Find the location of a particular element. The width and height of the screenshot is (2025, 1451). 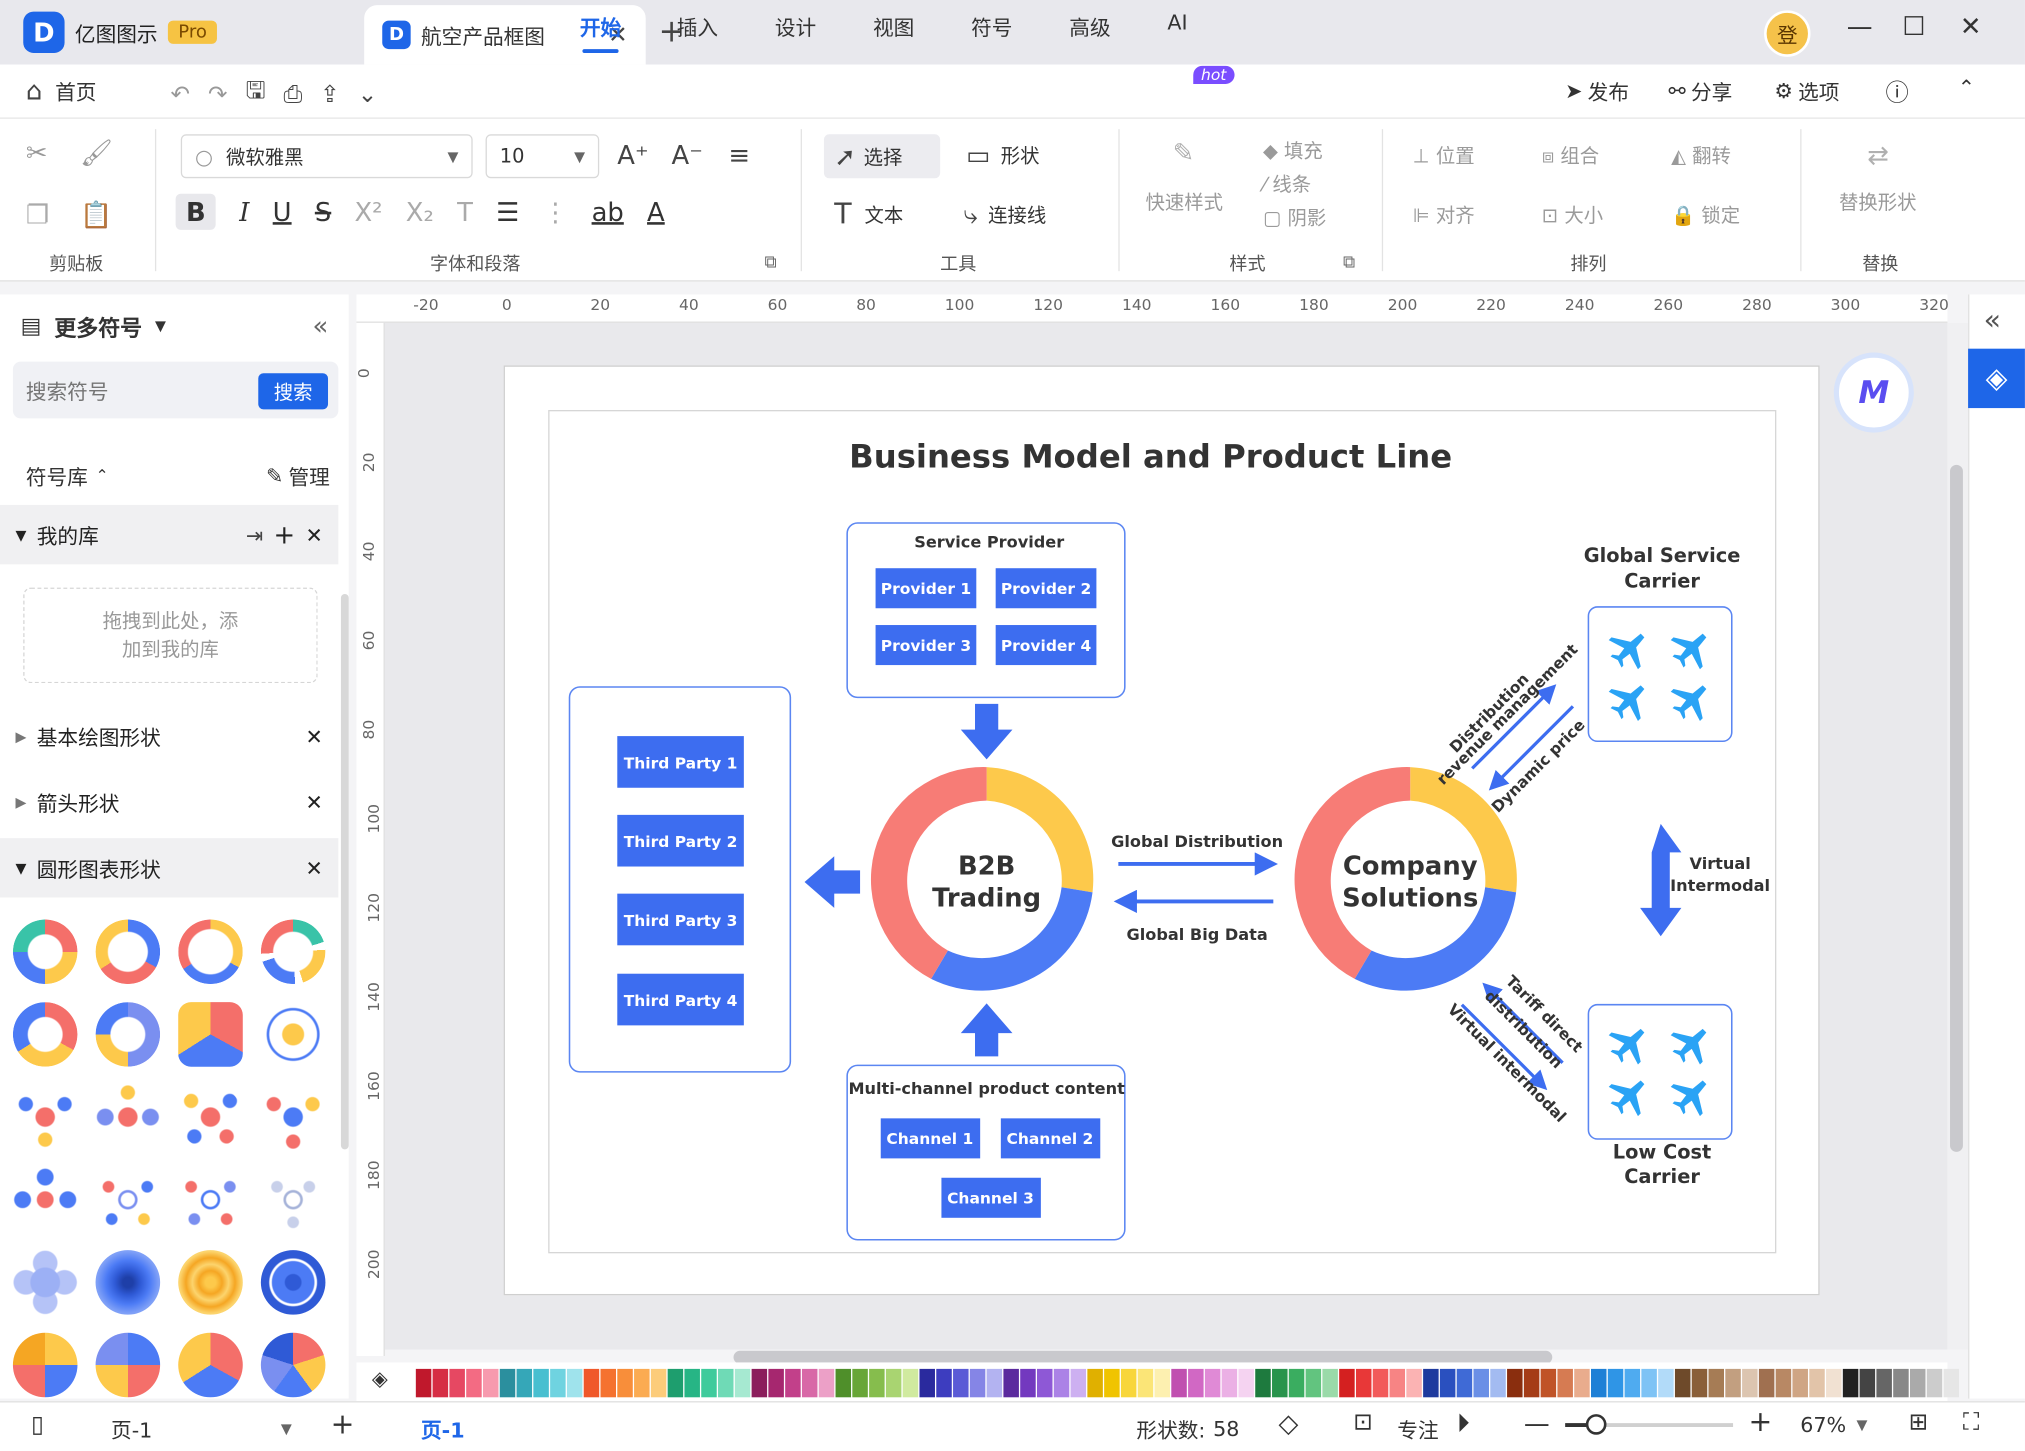

diagram-title: Business Model and Product Line is located at coordinates (1150, 456).